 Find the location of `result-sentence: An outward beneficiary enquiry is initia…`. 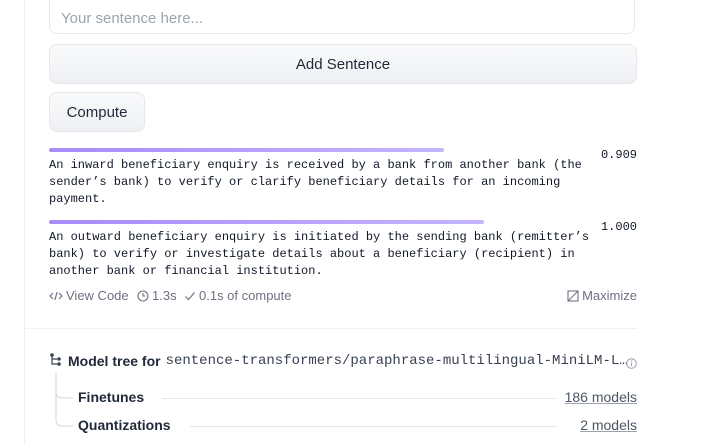

result-sentence: An outward beneficiary enquiry is initia… is located at coordinates (319, 254).